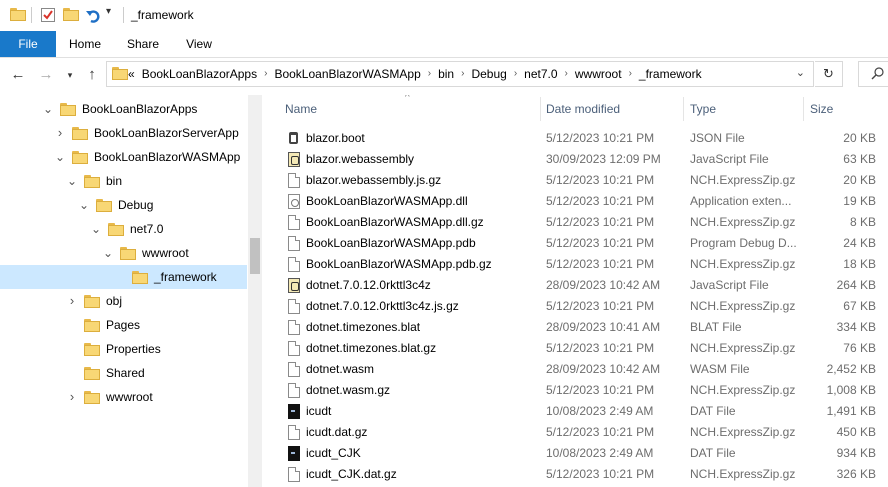  I want to click on recent-locations-chevron-icon: ▾, so click(70, 75).